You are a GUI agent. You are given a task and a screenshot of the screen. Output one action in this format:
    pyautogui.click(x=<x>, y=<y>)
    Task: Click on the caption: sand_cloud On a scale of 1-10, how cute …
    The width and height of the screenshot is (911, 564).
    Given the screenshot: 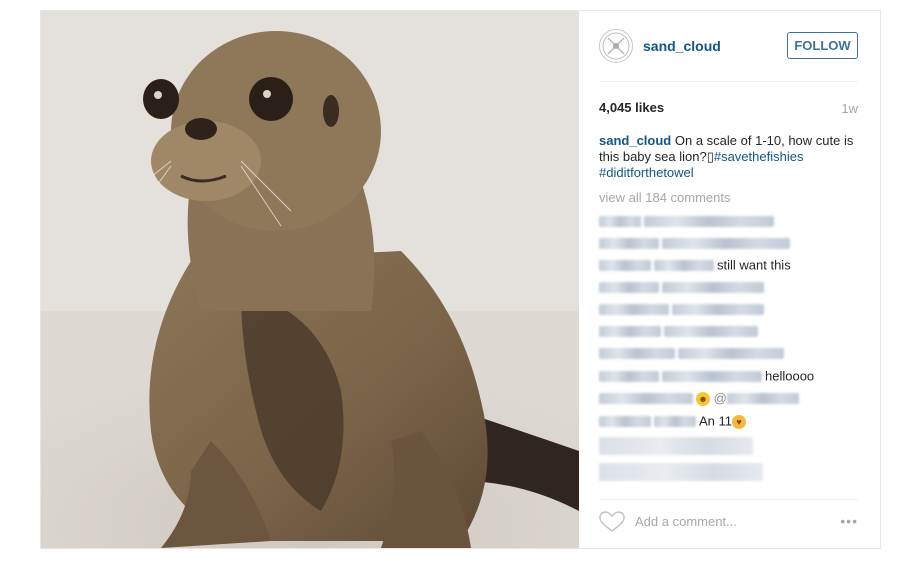 What is the action you would take?
    pyautogui.click(x=729, y=157)
    